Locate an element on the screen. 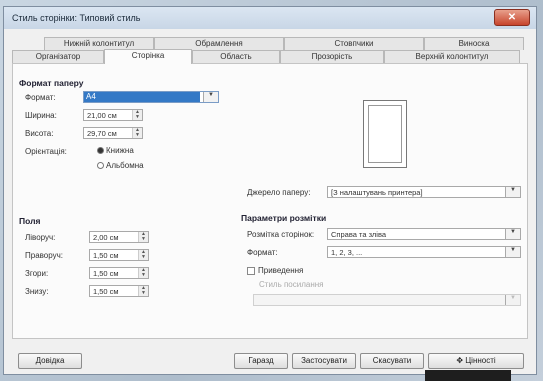  height-spinner: 29,70 см ▲ ▼ is located at coordinates (113, 133).